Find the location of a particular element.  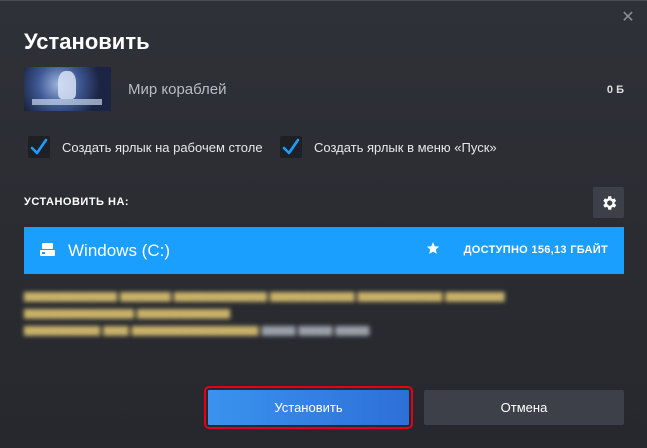

cancel-button: Отмена is located at coordinates (524, 407).